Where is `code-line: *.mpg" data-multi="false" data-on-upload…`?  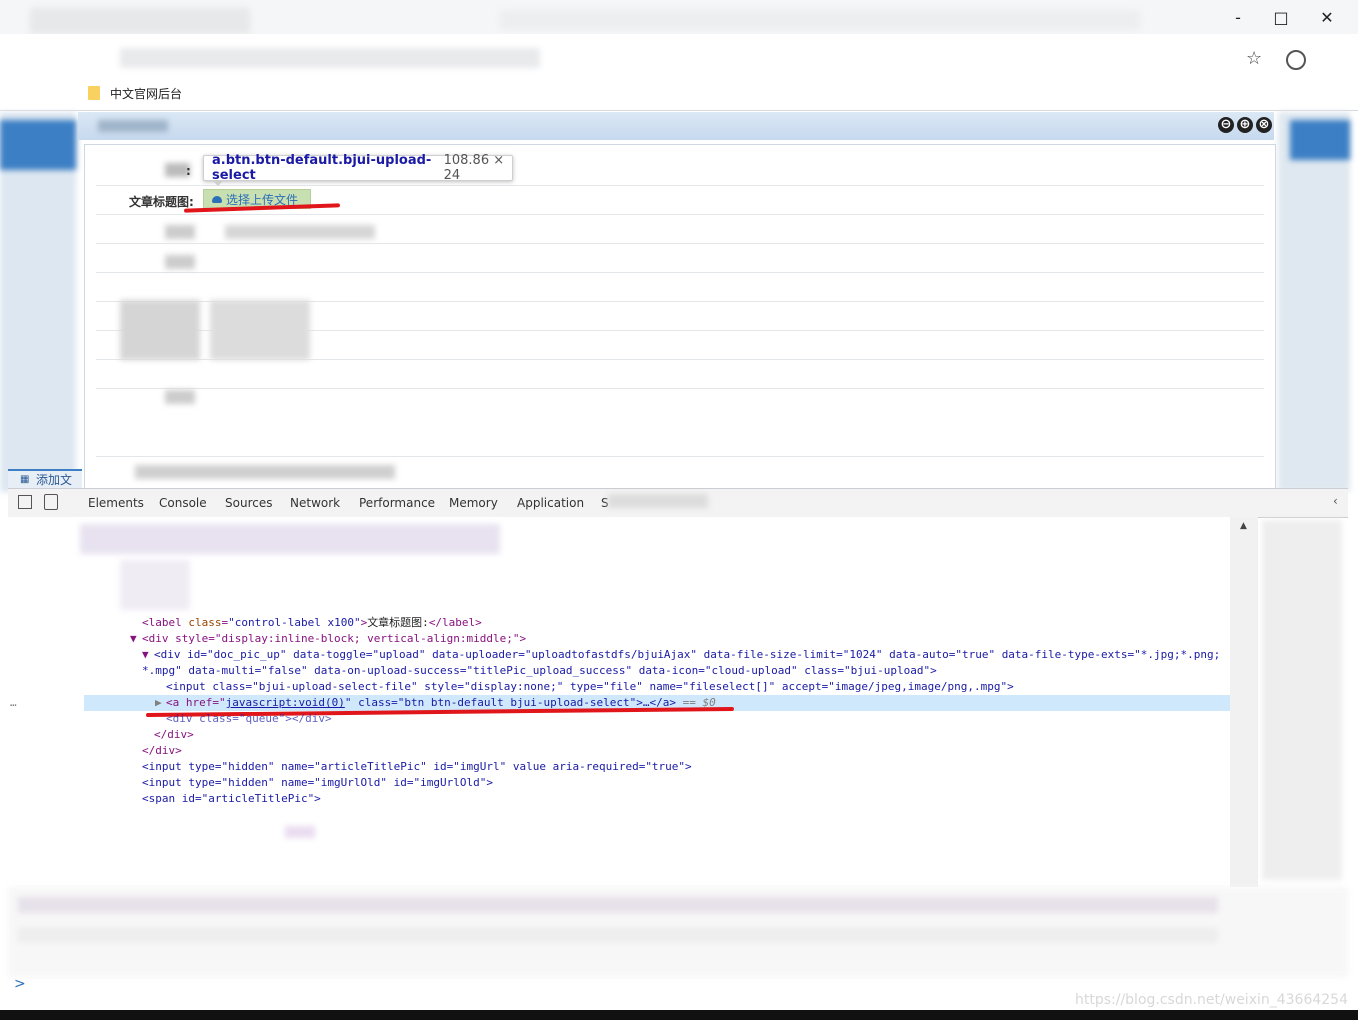
code-line: *.mpg" data-multi="false" data-on-upload… is located at coordinates (539, 671).